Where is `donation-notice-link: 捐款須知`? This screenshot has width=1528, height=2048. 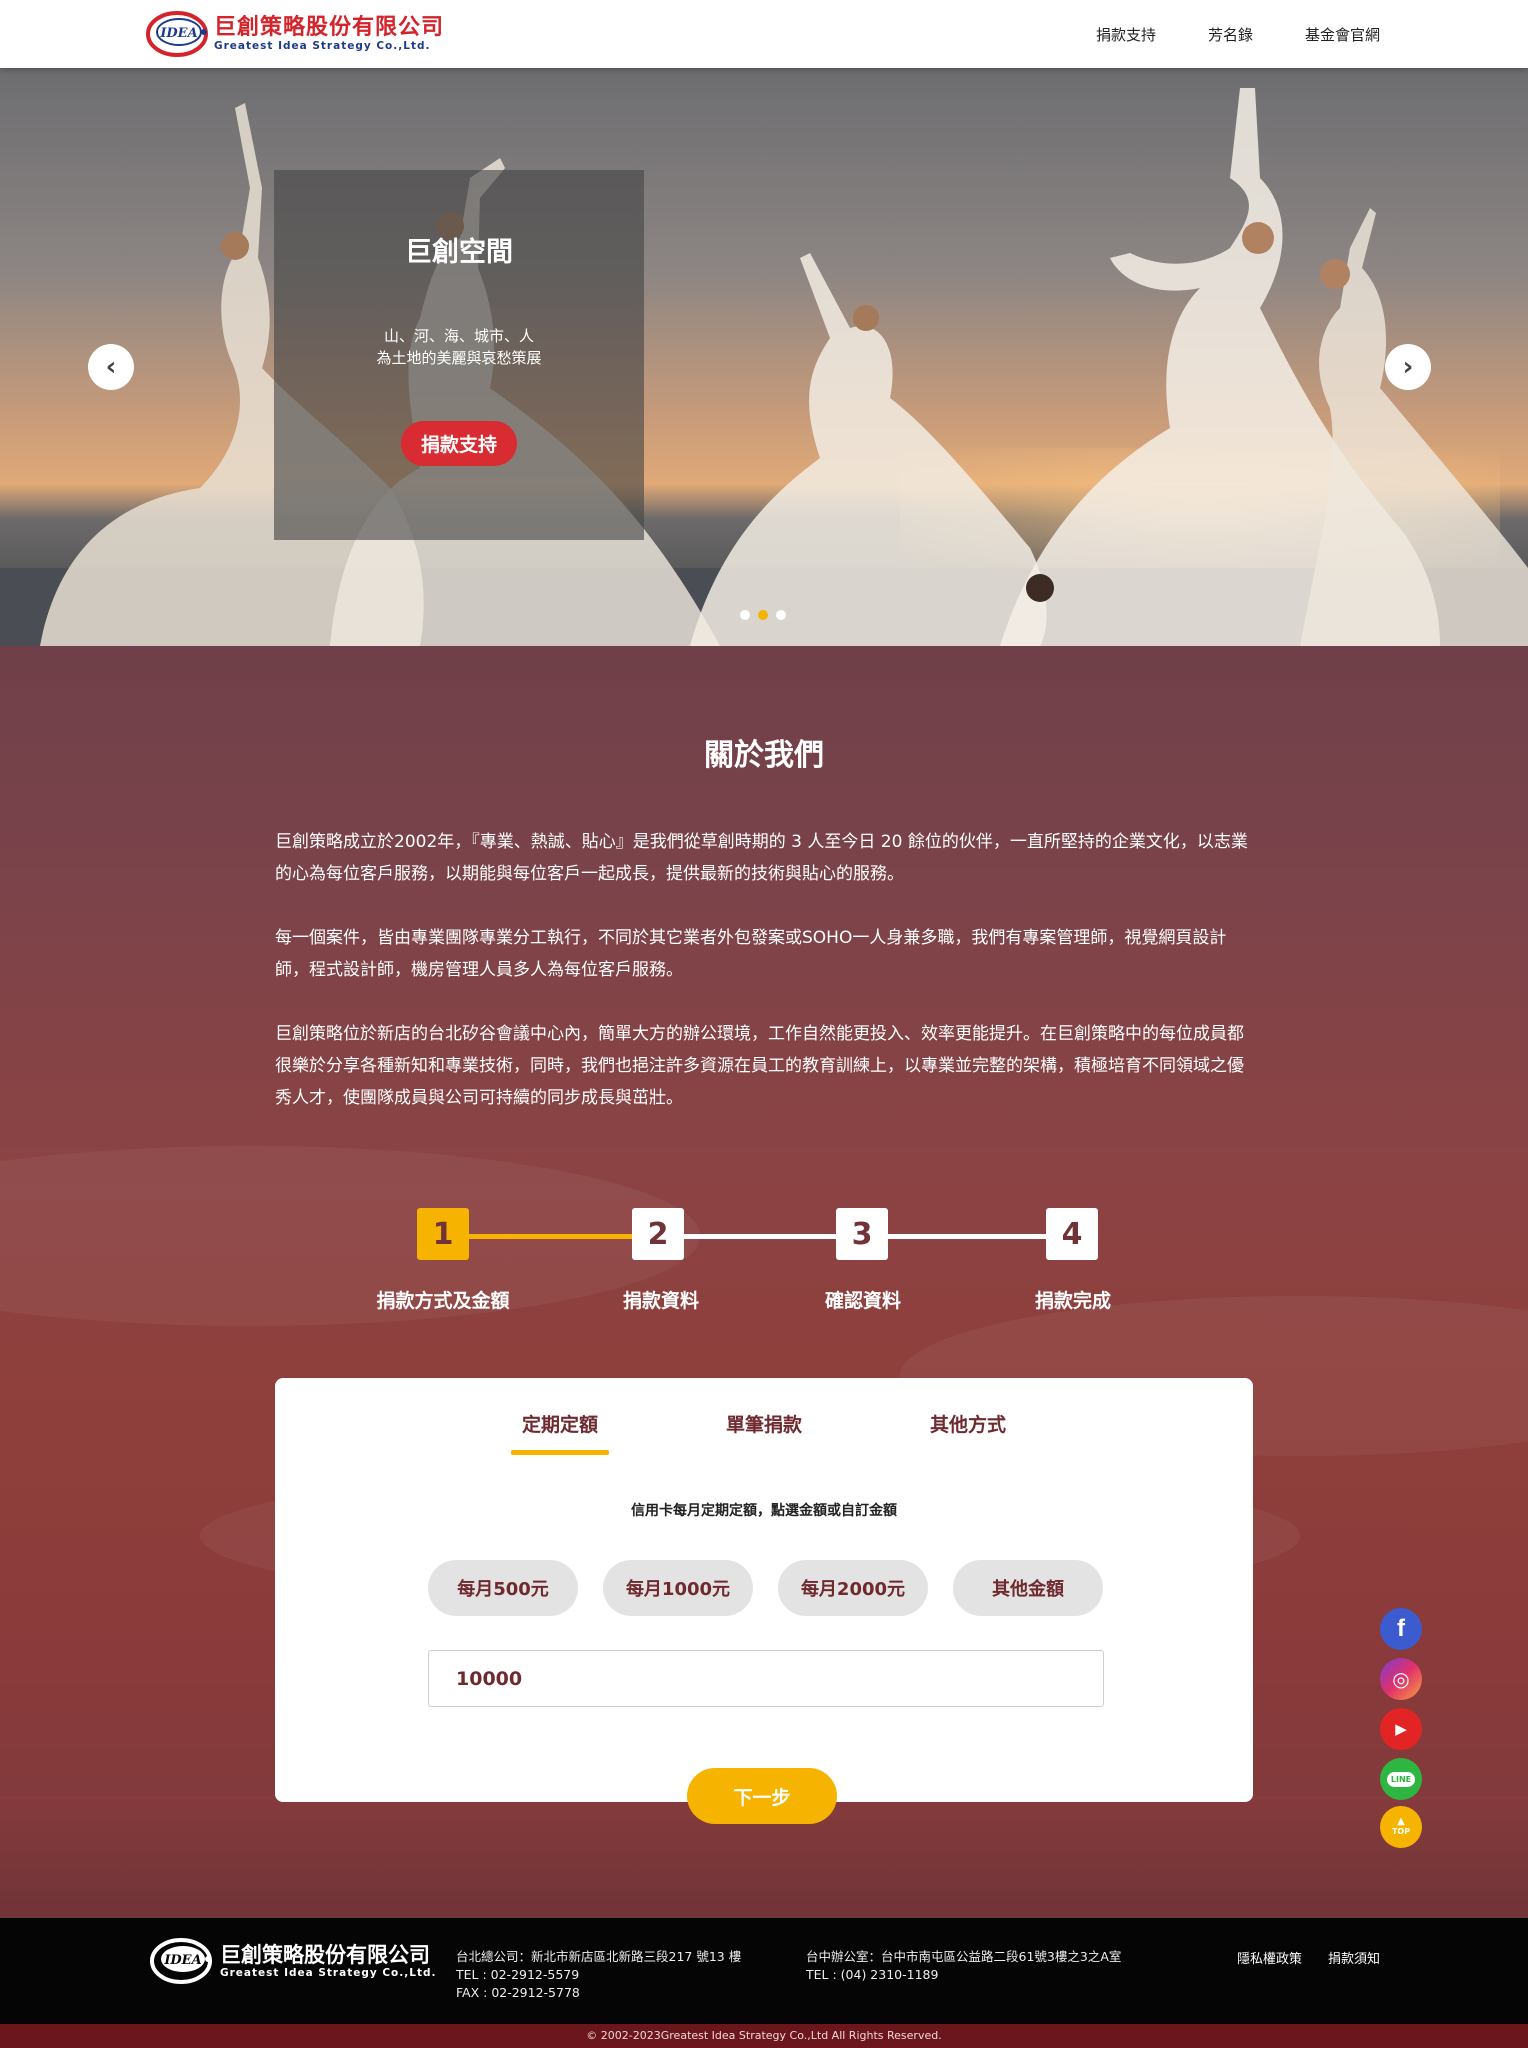 donation-notice-link: 捐款須知 is located at coordinates (1354, 1957).